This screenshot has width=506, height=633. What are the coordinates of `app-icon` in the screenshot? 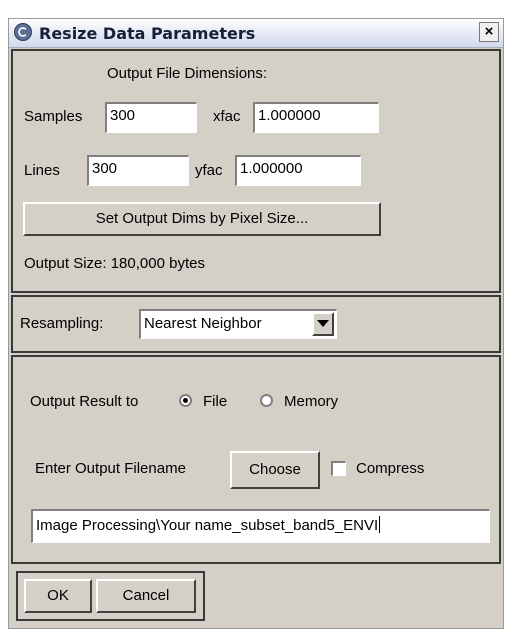 It's located at (23, 32).